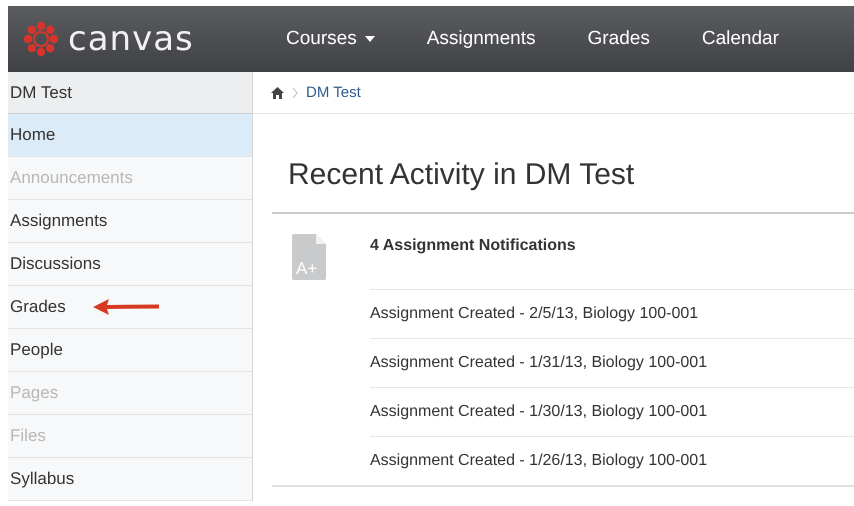  What do you see at coordinates (130, 479) in the screenshot?
I see `sidebar-item: Syllabus` at bounding box center [130, 479].